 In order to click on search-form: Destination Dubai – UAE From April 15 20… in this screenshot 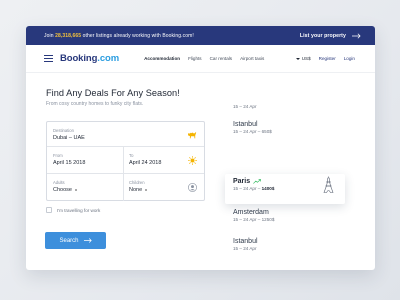, I will do `click(125, 161)`.